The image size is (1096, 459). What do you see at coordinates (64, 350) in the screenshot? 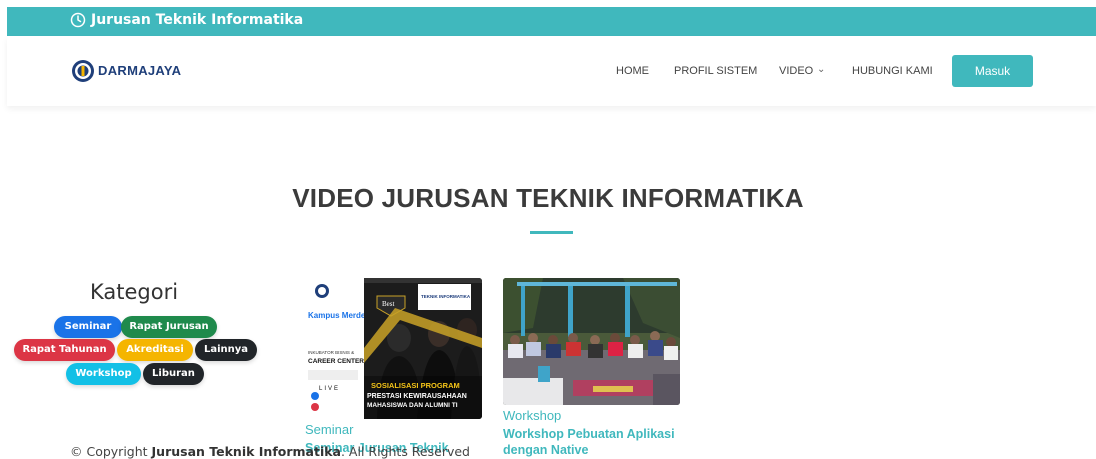
I see `tag-rapat-tahunan: Rapat Tahunan` at bounding box center [64, 350].